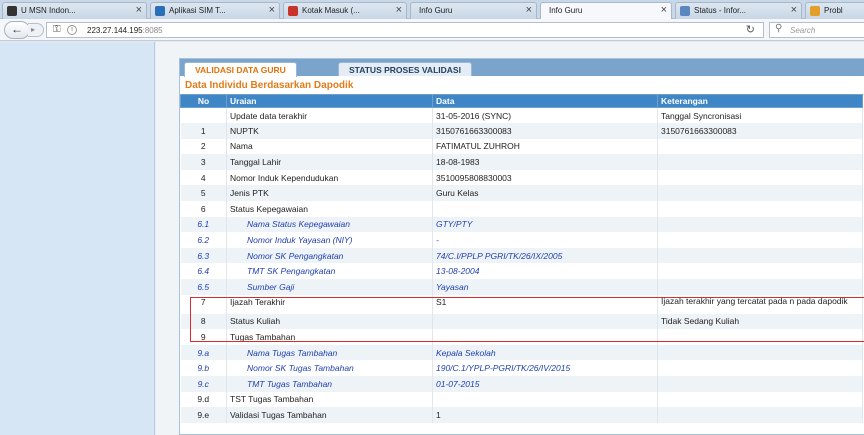  I want to click on cell-uraian: Validasi Tugas Tambahan, so click(329, 415).